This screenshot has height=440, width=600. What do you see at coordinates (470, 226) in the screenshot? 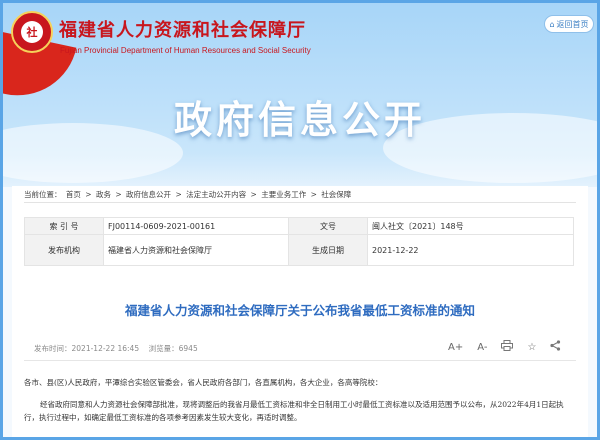
I see `doc-number-value: 闽人社文〔2021〕148号` at bounding box center [470, 226].